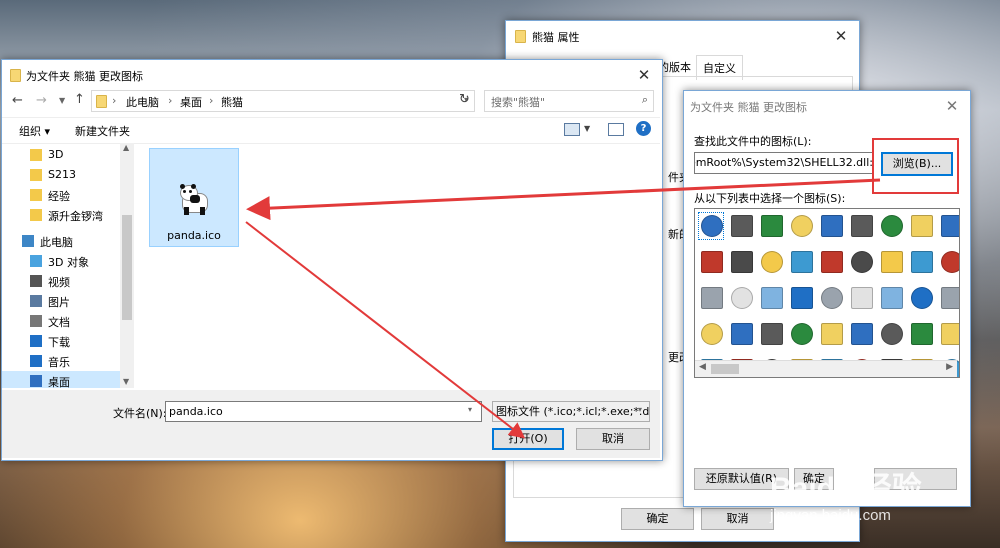  What do you see at coordinates (62, 174) in the screenshot?
I see `tree-item-label: S213` at bounding box center [62, 174].